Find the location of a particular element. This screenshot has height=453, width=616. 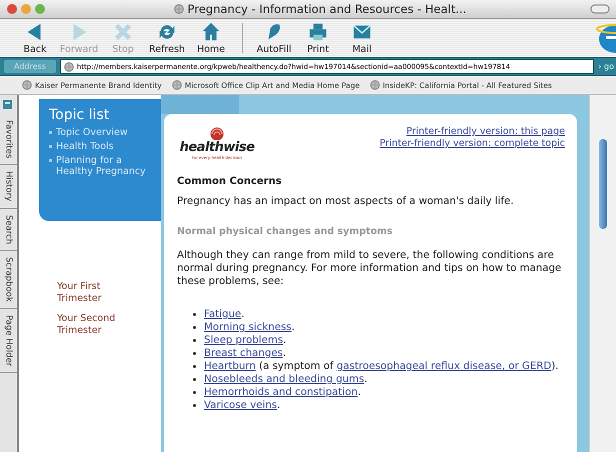

stop-icon is located at coordinates (123, 32).